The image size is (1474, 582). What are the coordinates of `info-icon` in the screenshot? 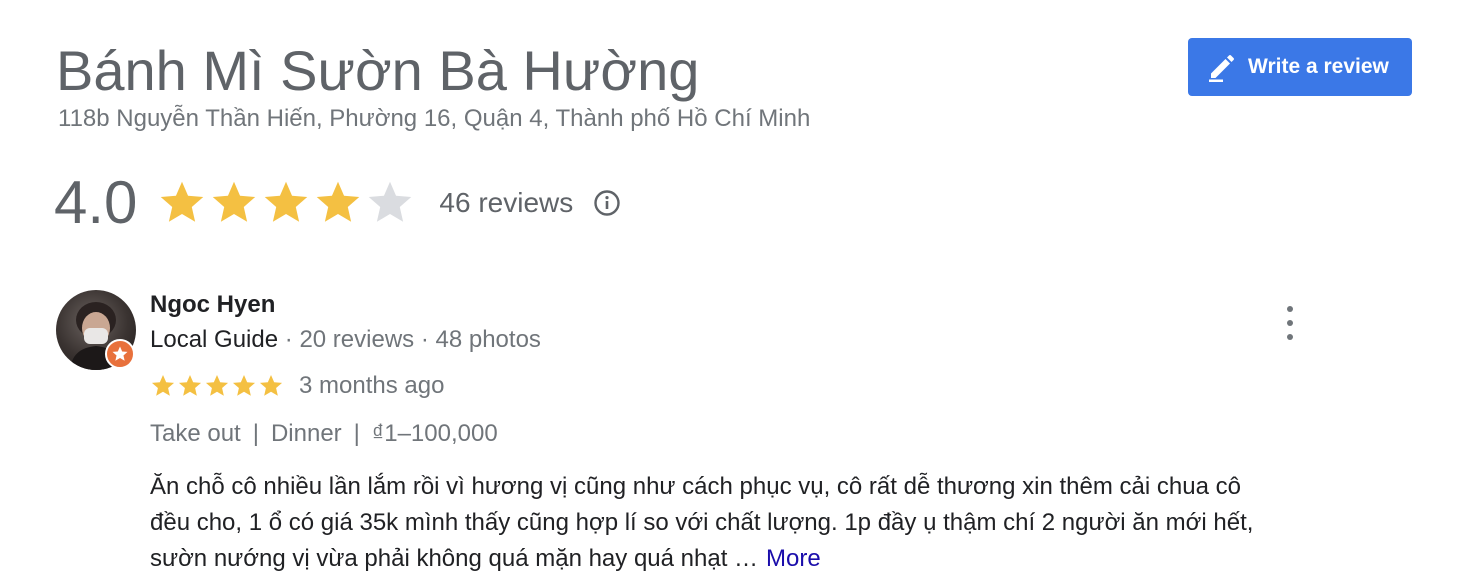 It's located at (607, 203).